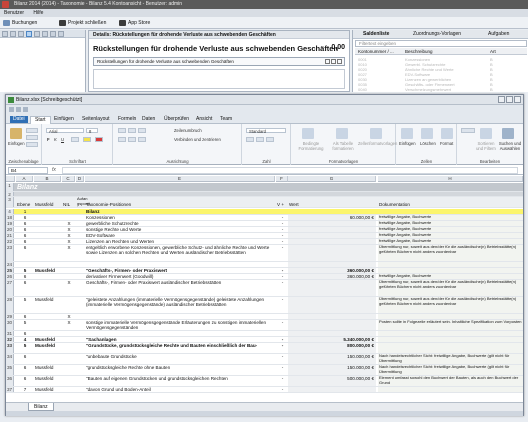 The image size is (528, 422). What do you see at coordinates (25, 109) in the screenshot?
I see `redo-icon` at bounding box center [25, 109].